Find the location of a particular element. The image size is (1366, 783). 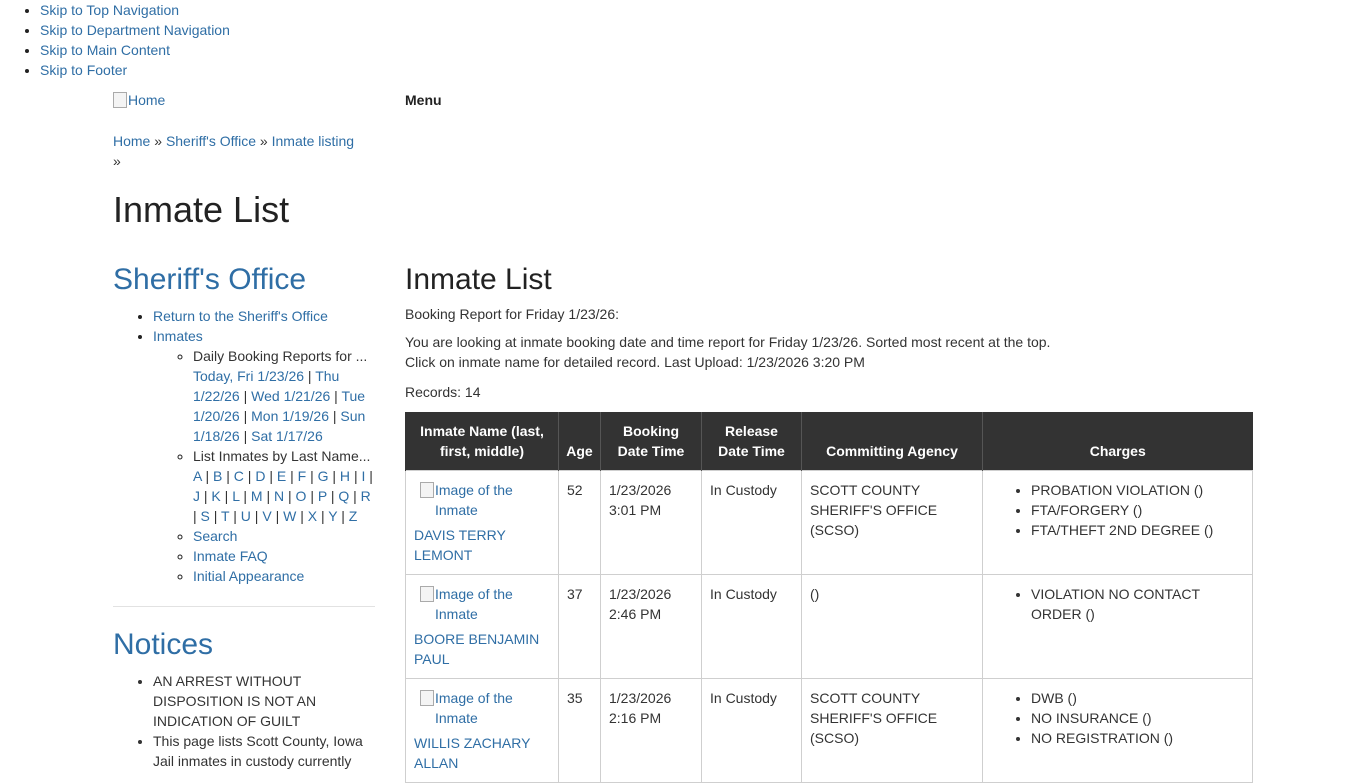

booking-cell: 1/23/2026 2:46 PM is located at coordinates (651, 626).